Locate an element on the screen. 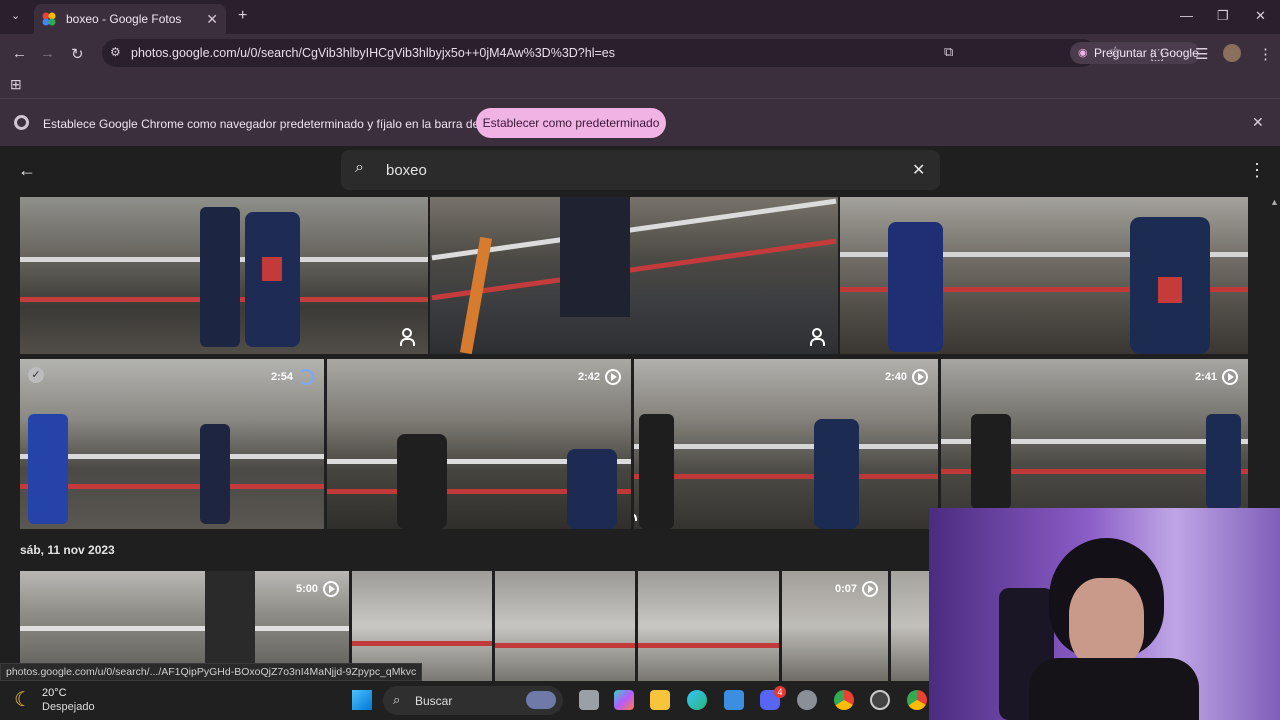  bookmark-star-icon: ☆ is located at coordinates (1115, 51).